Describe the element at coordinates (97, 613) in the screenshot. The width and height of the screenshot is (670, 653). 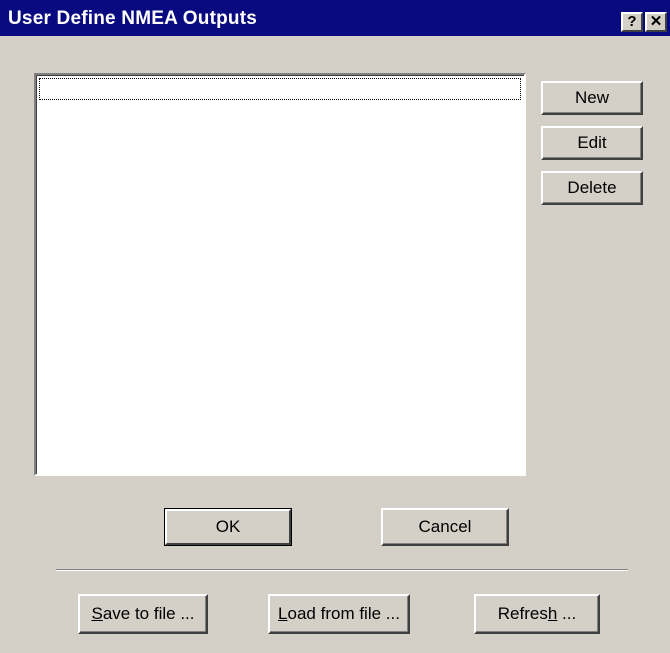
I see `save-accelerator: S` at that location.